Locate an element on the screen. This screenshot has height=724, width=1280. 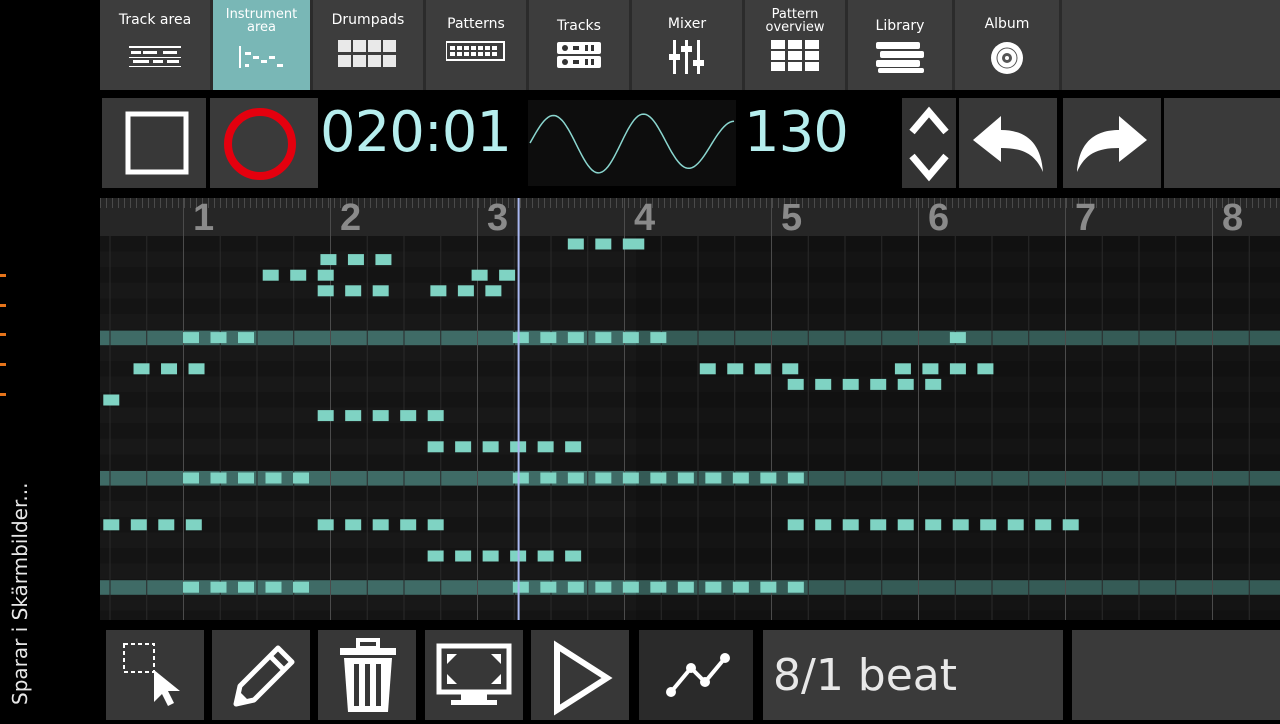
tab-mixer: Mixer is located at coordinates (687, 45).